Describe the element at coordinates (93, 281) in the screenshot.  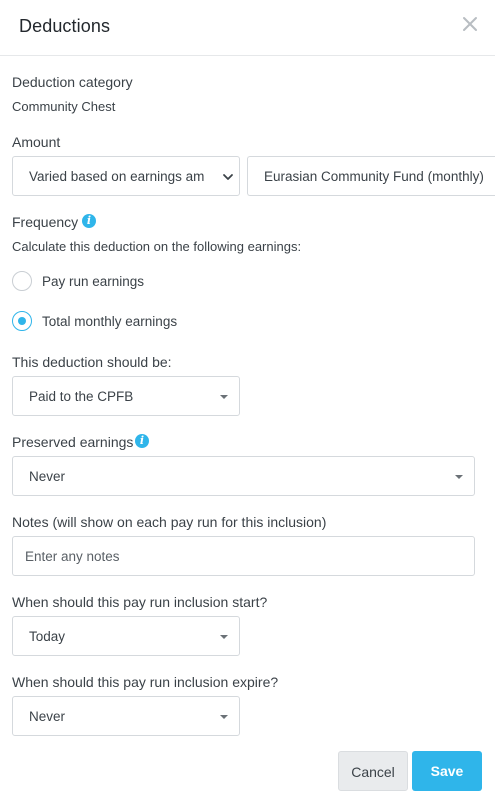
I see `radio-label-pay-run-earnings: Pay run earnings` at that location.